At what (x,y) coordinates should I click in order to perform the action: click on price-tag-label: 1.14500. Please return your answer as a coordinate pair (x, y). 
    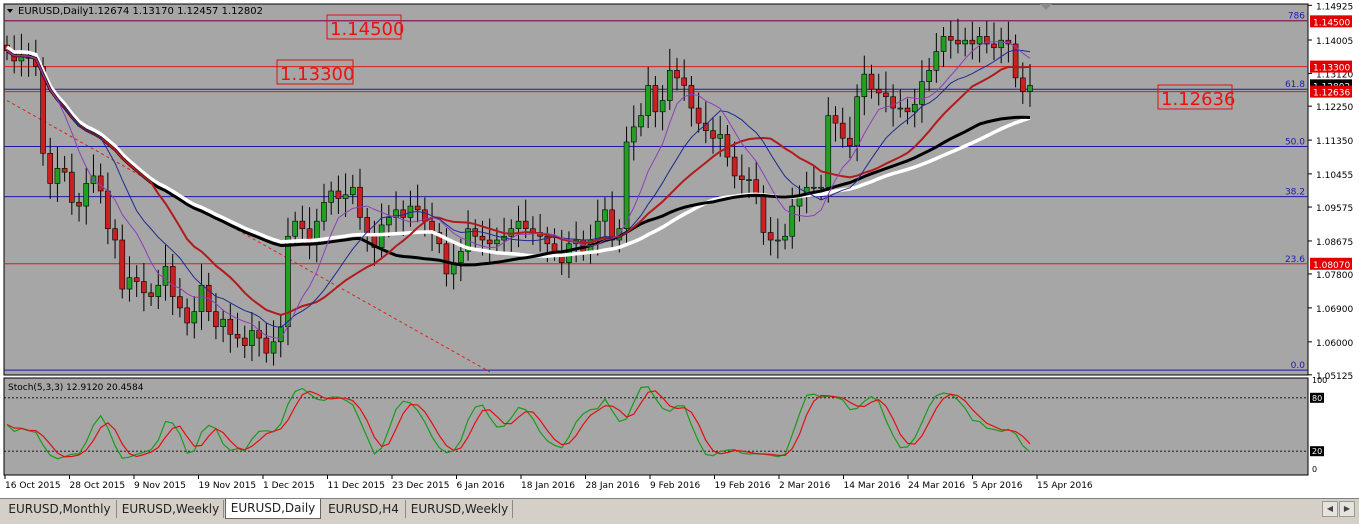
    Looking at the image, I should click on (1331, 23).